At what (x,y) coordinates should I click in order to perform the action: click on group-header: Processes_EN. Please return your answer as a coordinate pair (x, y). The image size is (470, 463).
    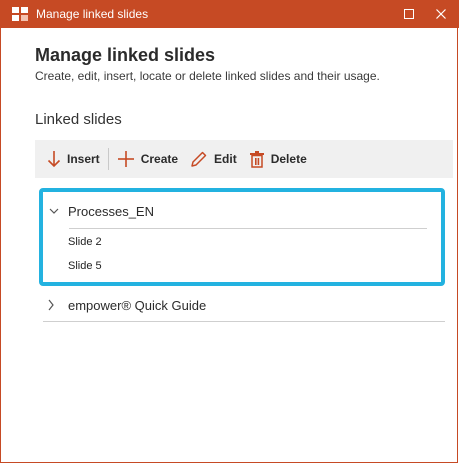
    Looking at the image, I should click on (242, 212).